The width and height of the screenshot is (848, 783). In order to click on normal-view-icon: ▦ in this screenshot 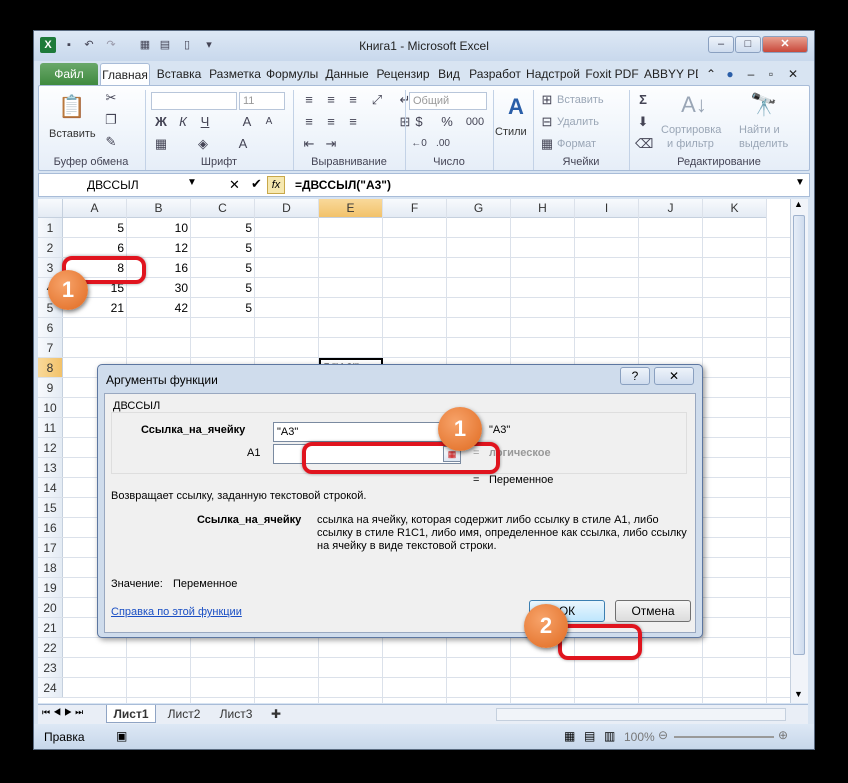, I will do `click(569, 736)`.